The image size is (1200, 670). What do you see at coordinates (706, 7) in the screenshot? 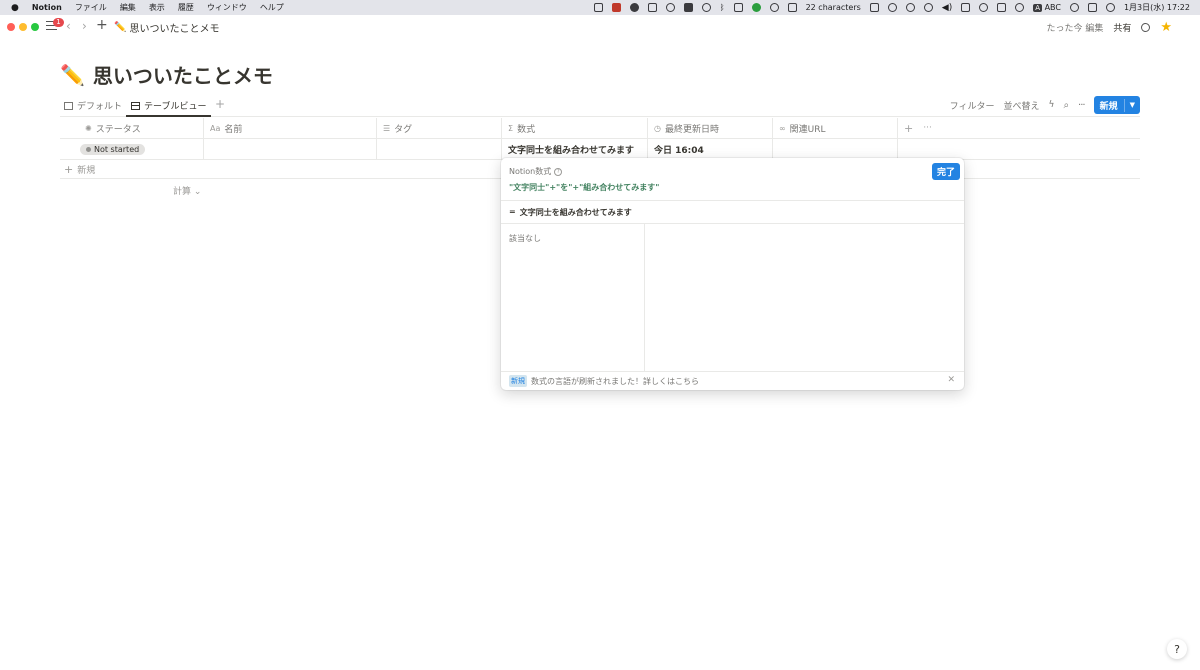
I see `wifi-icon` at bounding box center [706, 7].